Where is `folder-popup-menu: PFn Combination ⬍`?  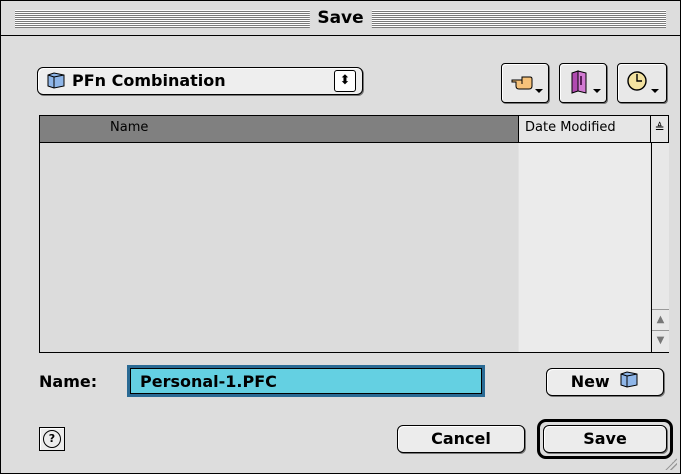
folder-popup-menu: PFn Combination ⬍ is located at coordinates (200, 81).